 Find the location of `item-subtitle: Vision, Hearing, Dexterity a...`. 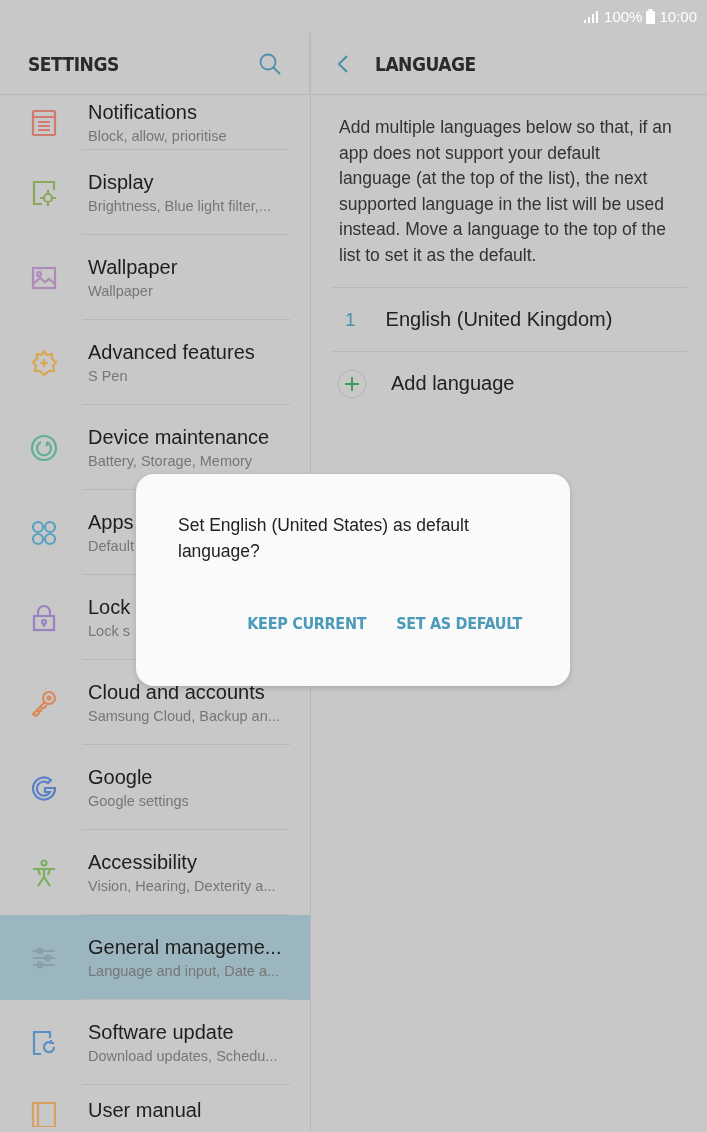

item-subtitle: Vision, Hearing, Dexterity a... is located at coordinates (182, 886).